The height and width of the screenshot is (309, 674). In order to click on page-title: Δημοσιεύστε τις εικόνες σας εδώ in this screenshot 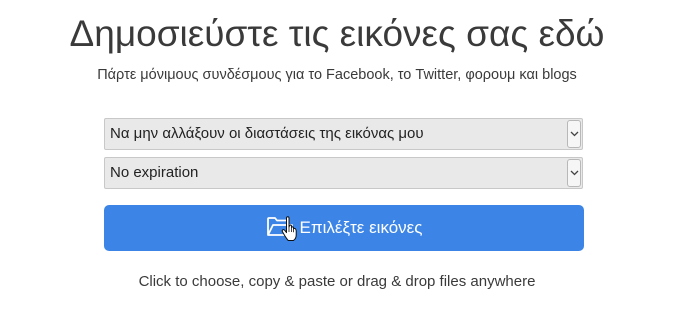, I will do `click(337, 33)`.